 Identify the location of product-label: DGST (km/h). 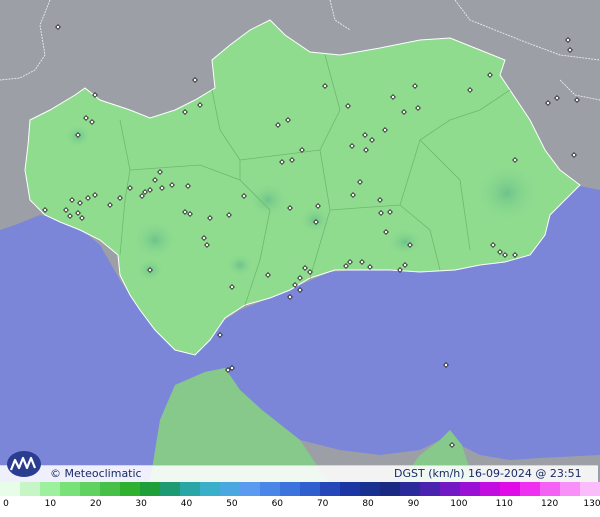
(429, 473).